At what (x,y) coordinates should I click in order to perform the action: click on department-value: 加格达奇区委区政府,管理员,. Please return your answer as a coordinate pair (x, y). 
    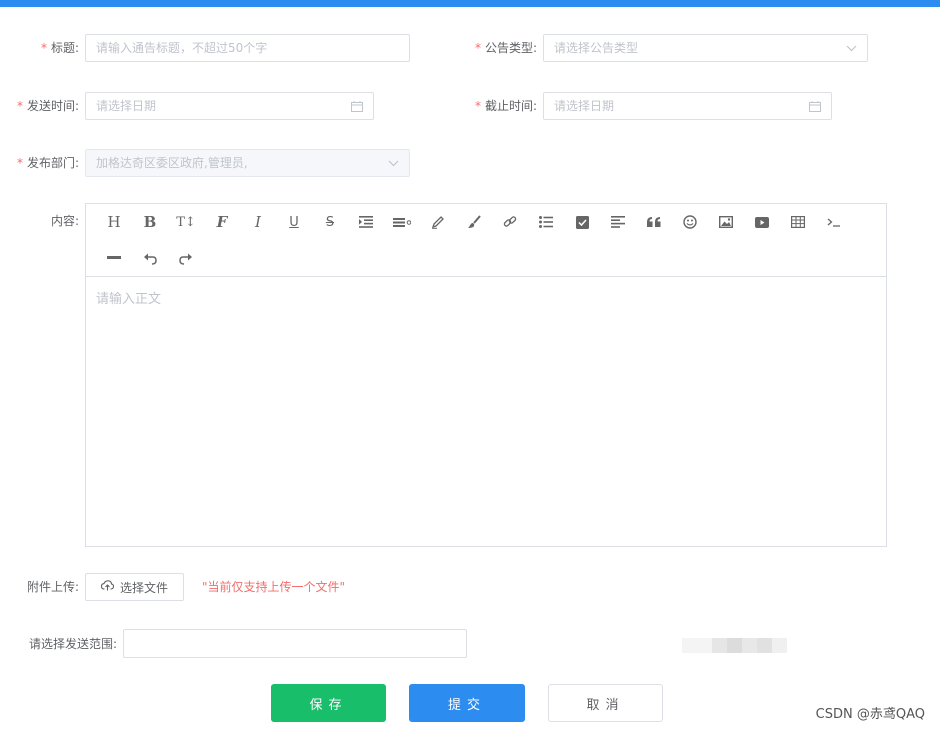
    Looking at the image, I should click on (172, 163).